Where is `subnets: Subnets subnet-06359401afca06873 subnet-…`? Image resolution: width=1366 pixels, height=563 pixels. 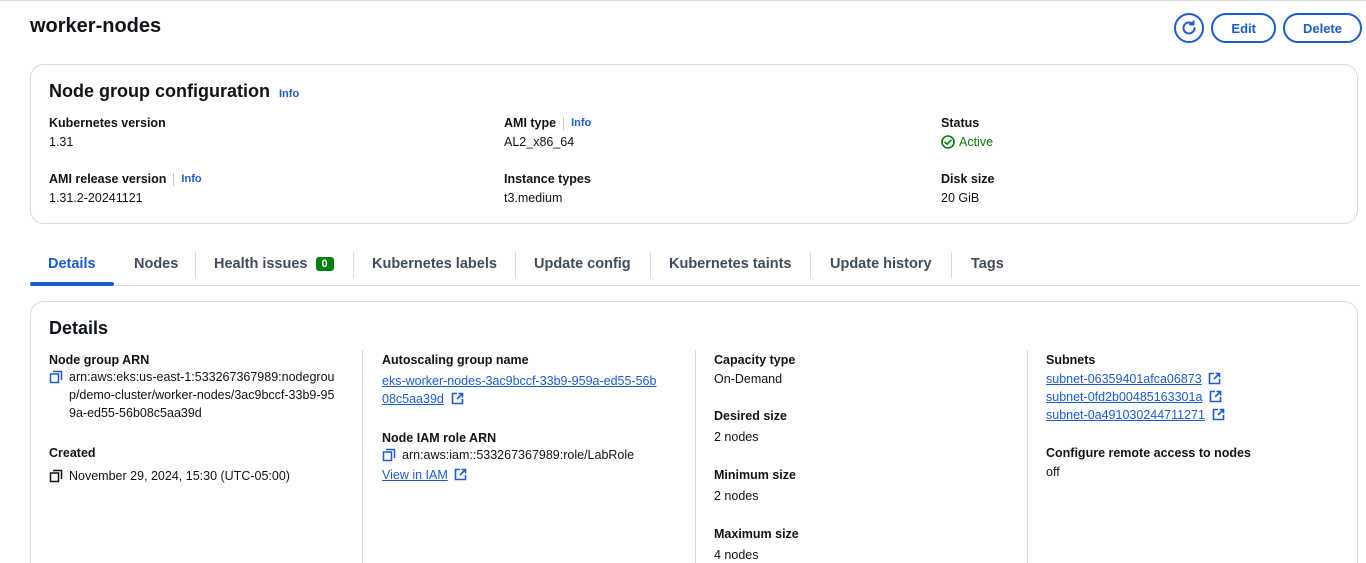 subnets: Subnets subnet-06359401afca06873 subnet-… is located at coordinates (1135, 388).